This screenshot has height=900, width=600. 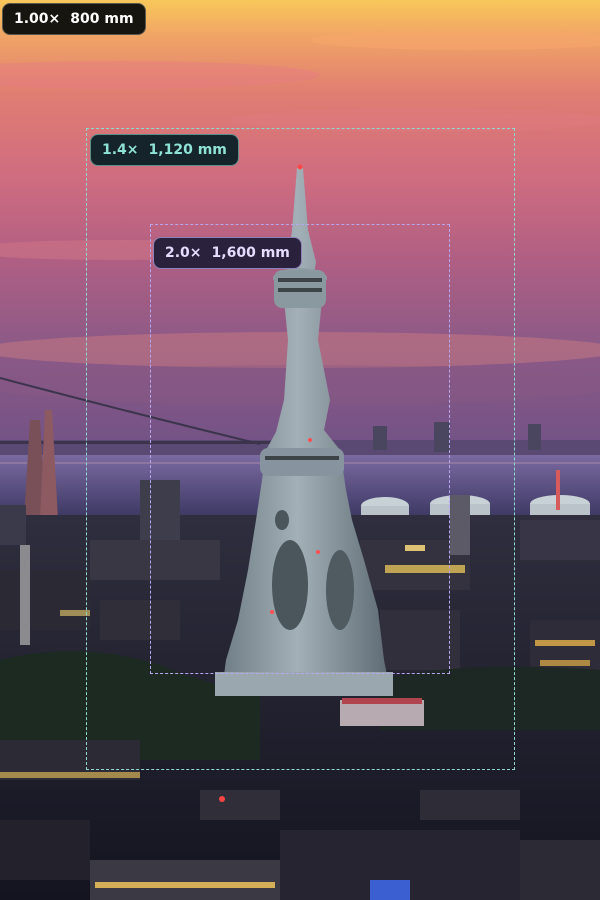 I want to click on focal-length-label: 1,600 mm, so click(x=250, y=253).